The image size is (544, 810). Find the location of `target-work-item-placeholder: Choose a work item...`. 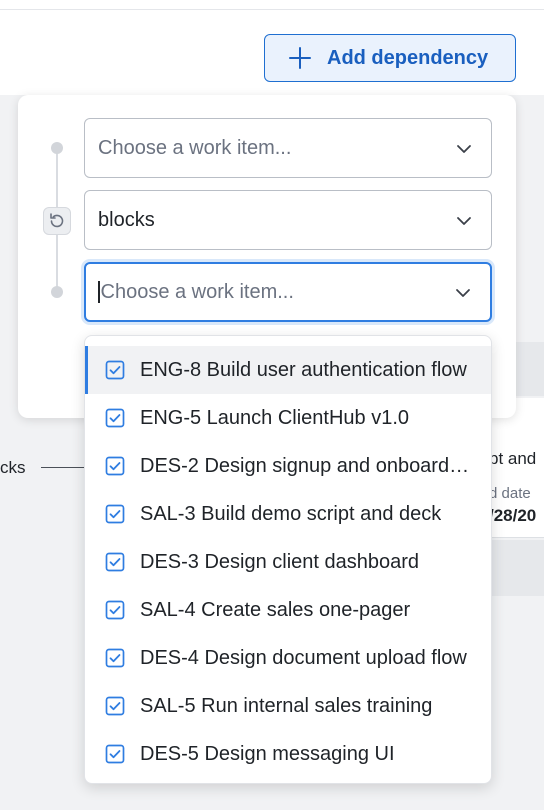

target-work-item-placeholder: Choose a work item... is located at coordinates (197, 291).